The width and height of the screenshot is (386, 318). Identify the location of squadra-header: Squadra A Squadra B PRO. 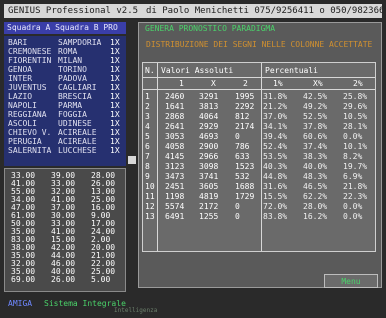
(65, 28).